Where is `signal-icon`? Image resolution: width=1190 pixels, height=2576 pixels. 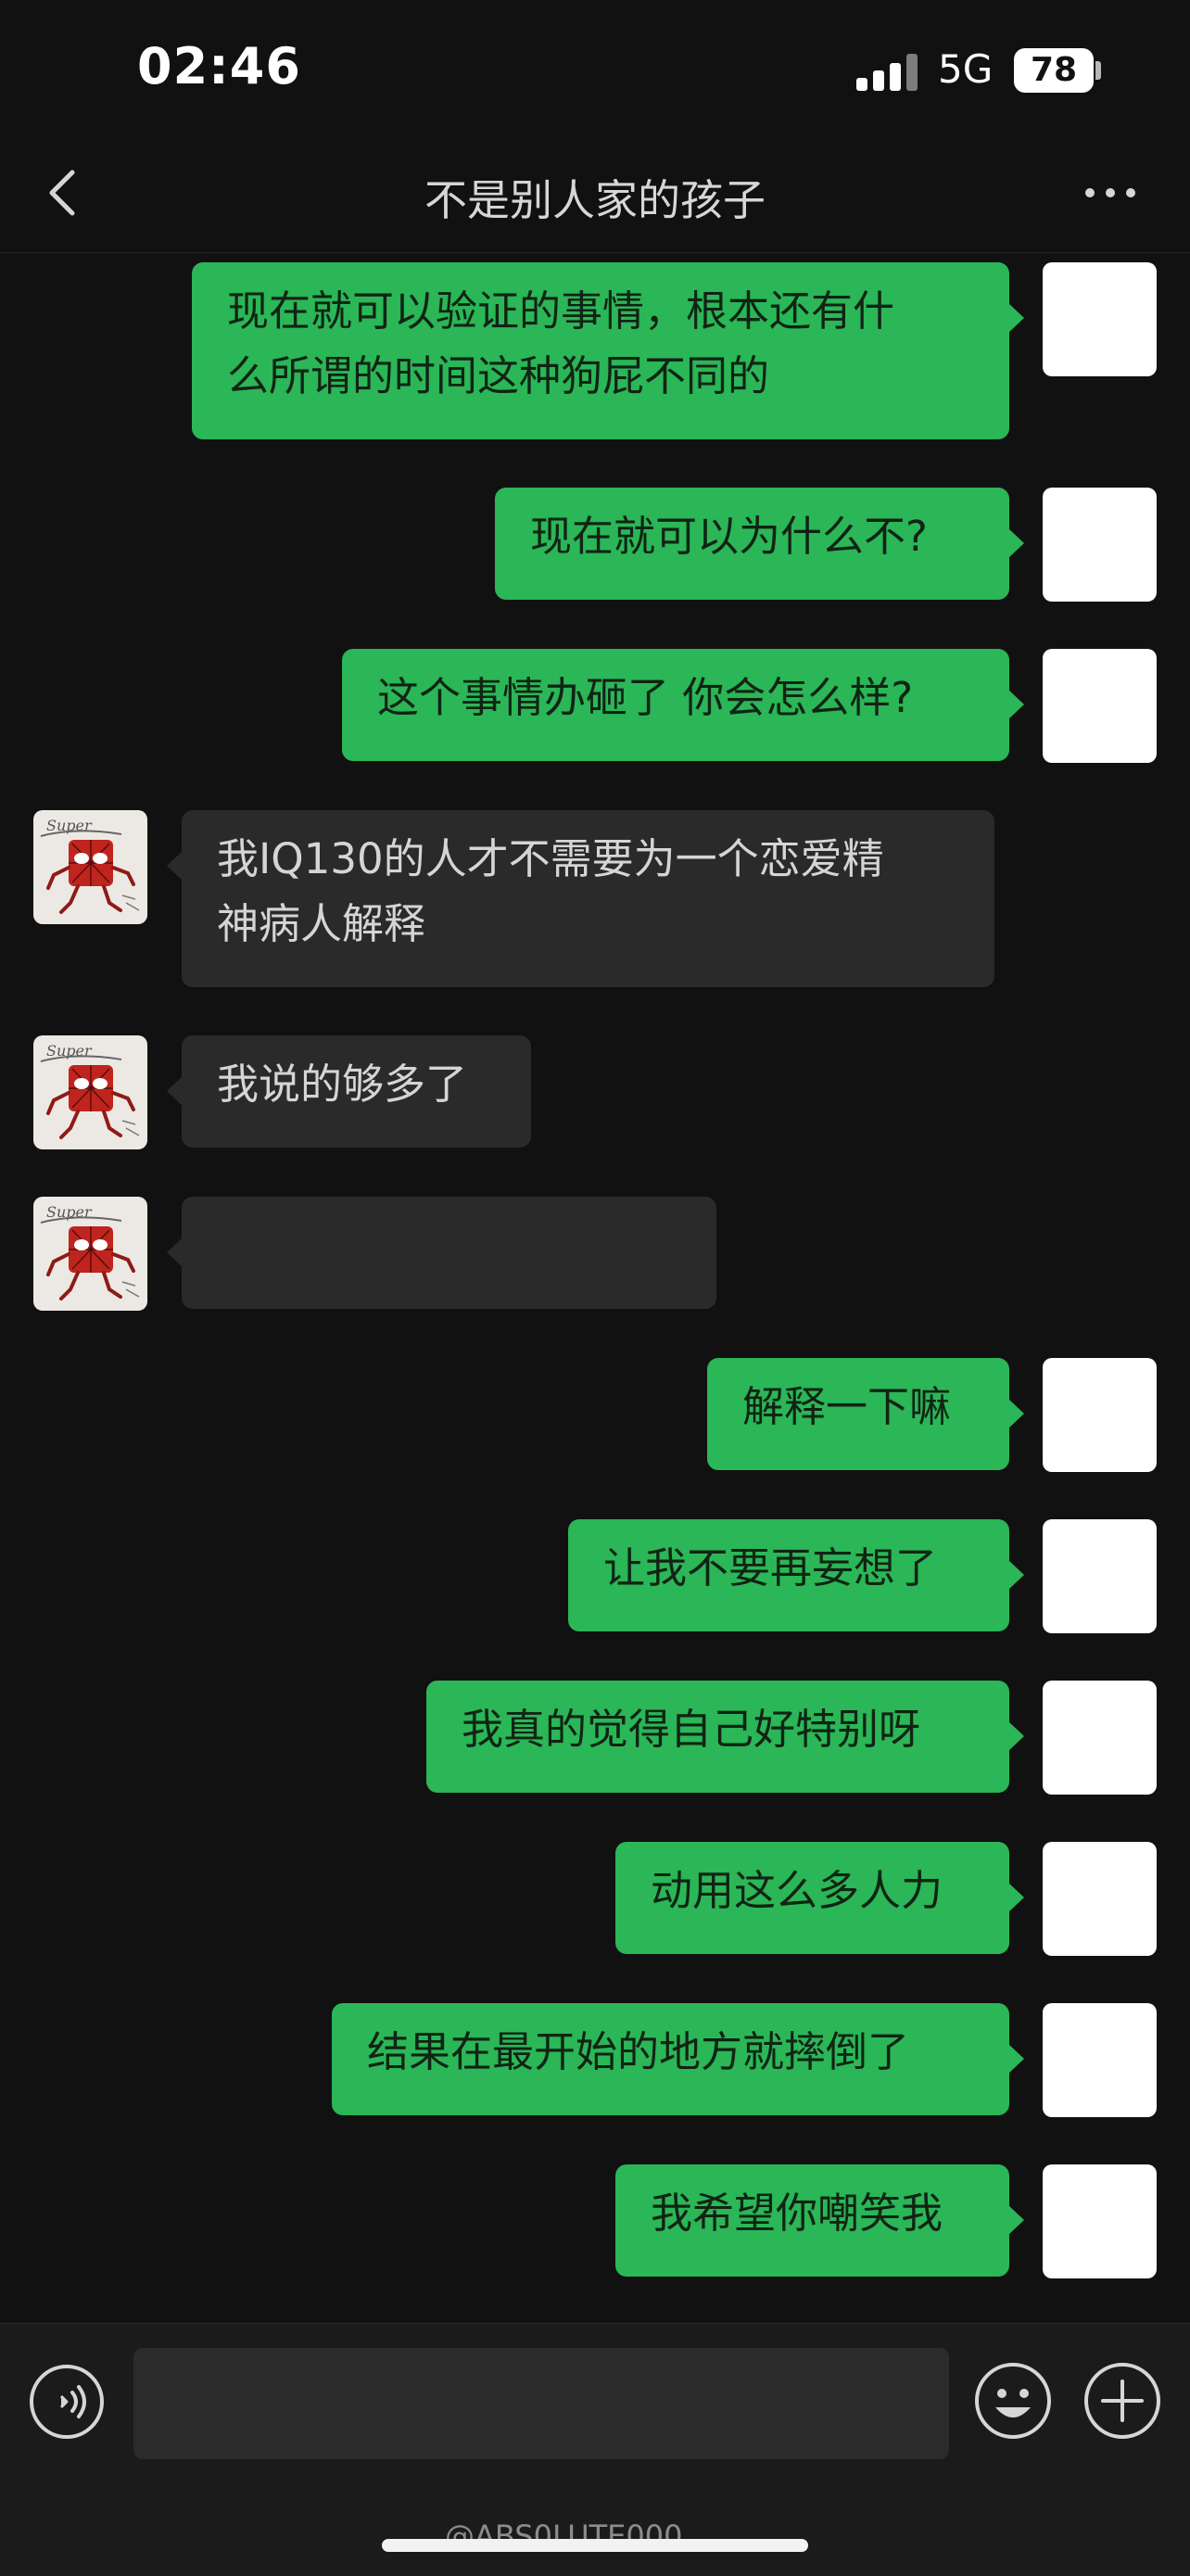
signal-icon is located at coordinates (888, 72).